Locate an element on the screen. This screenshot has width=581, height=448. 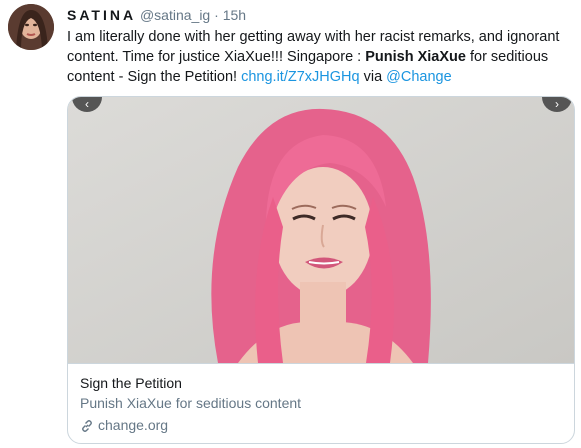
via-text: via is located at coordinates (373, 77).